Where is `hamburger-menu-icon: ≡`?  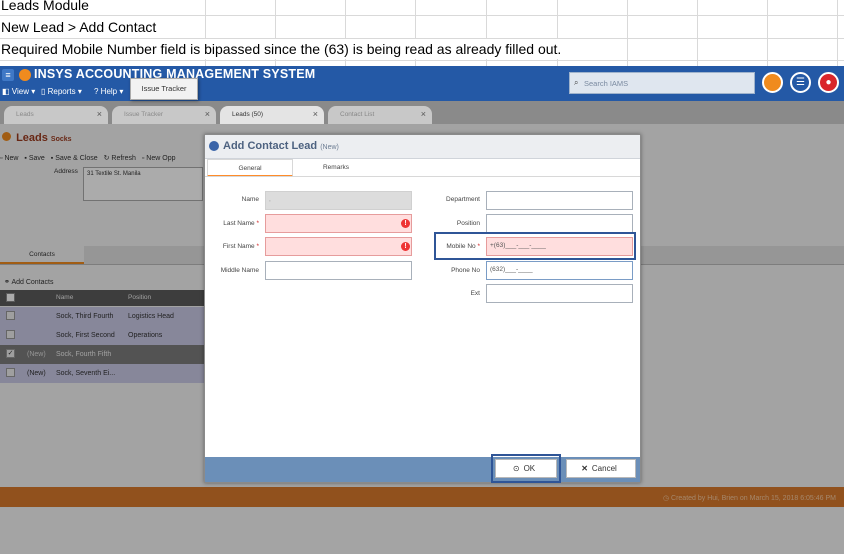
hamburger-menu-icon: ≡ is located at coordinates (8, 75).